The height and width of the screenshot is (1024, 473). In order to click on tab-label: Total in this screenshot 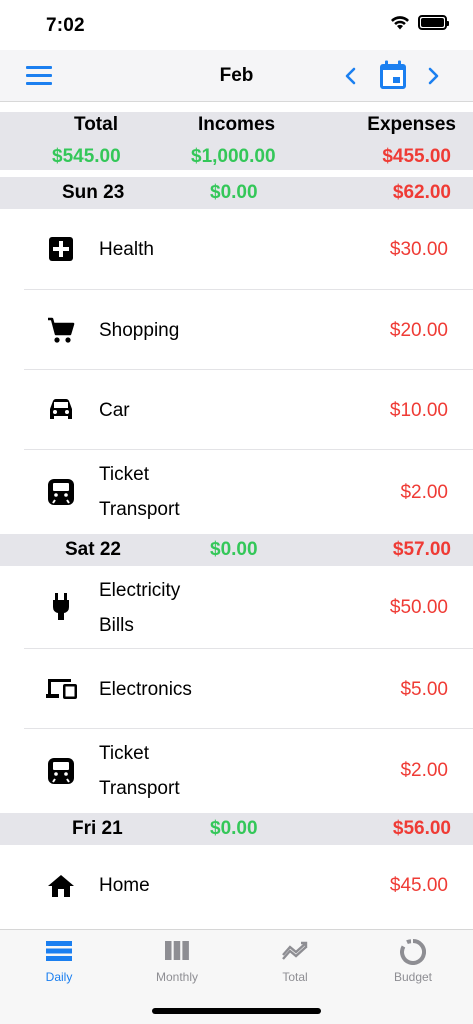, I will do `click(295, 977)`.